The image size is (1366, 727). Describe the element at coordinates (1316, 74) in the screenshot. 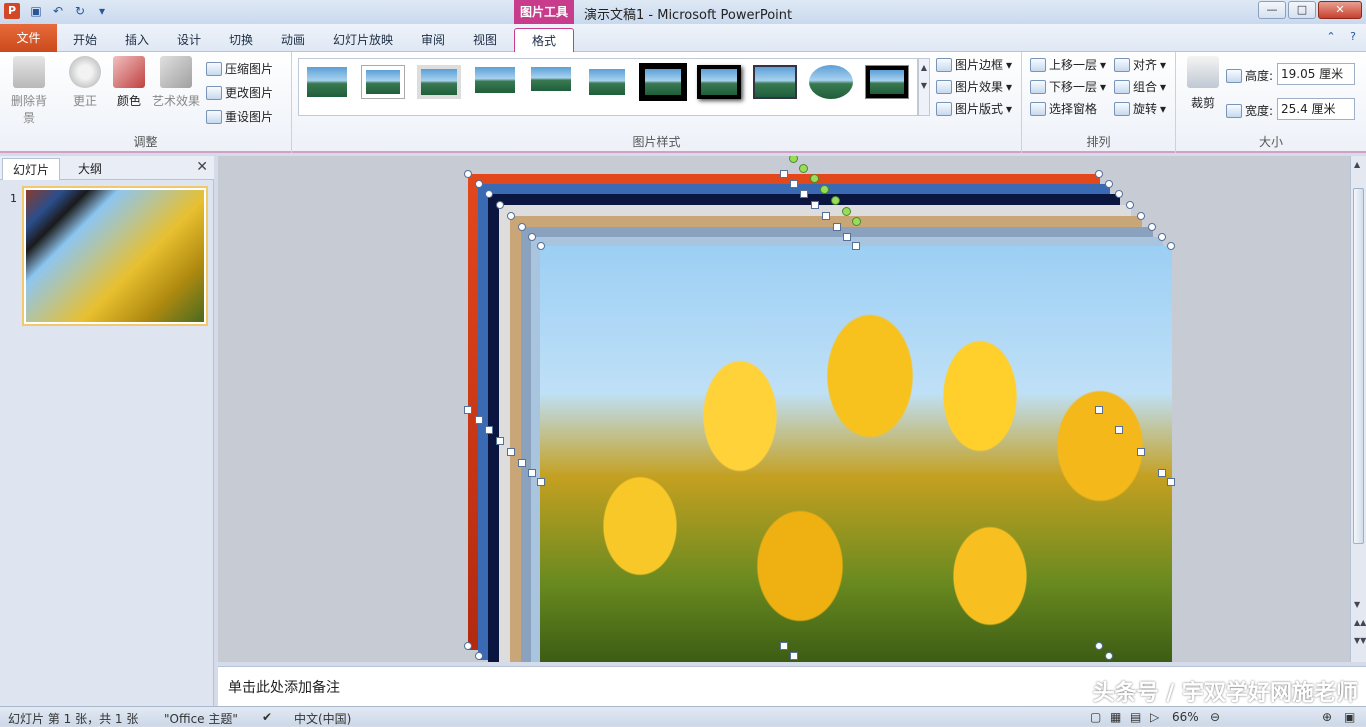

I see `height-field: 19.05 厘米` at that location.